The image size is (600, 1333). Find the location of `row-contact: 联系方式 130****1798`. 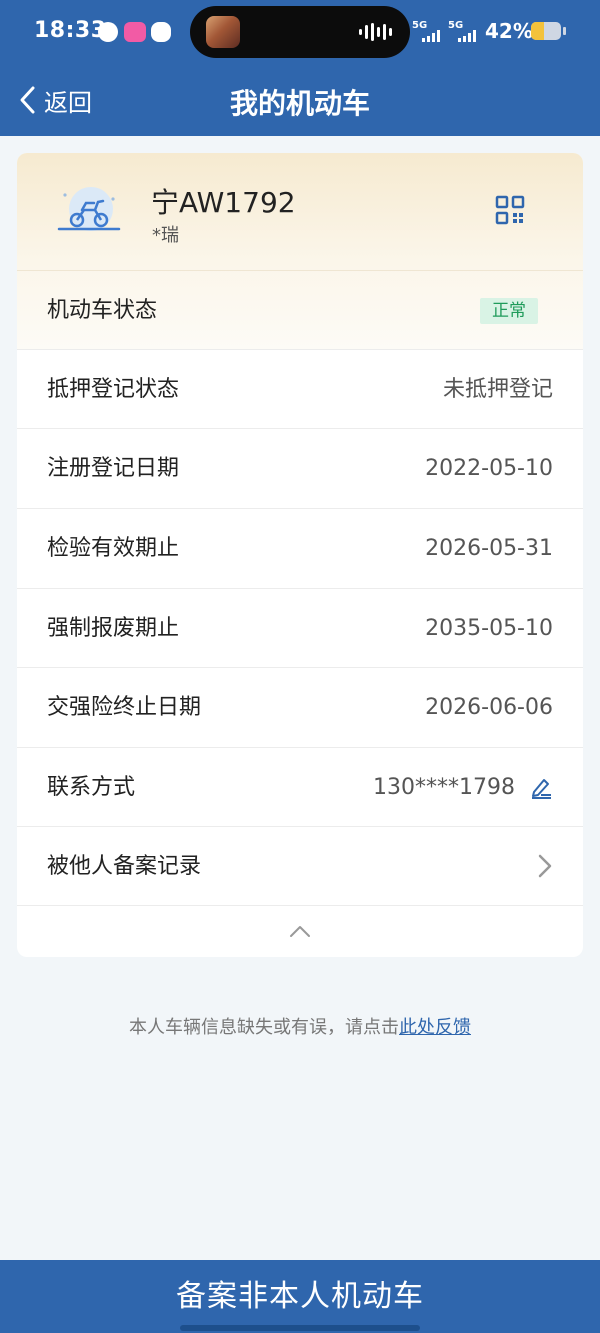

row-contact: 联系方式 130****1798 is located at coordinates (300, 786).